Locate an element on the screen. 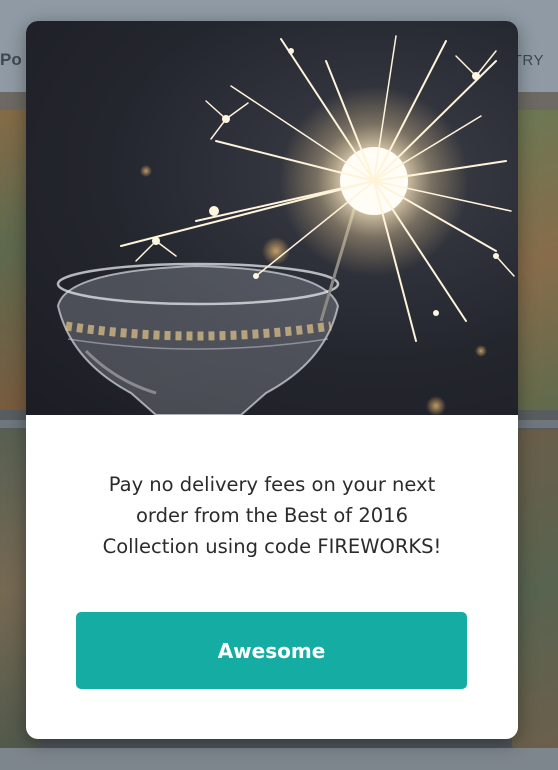 This screenshot has height=770, width=558. promo-message-line: Collection using code FIREWORKS! is located at coordinates (272, 546).